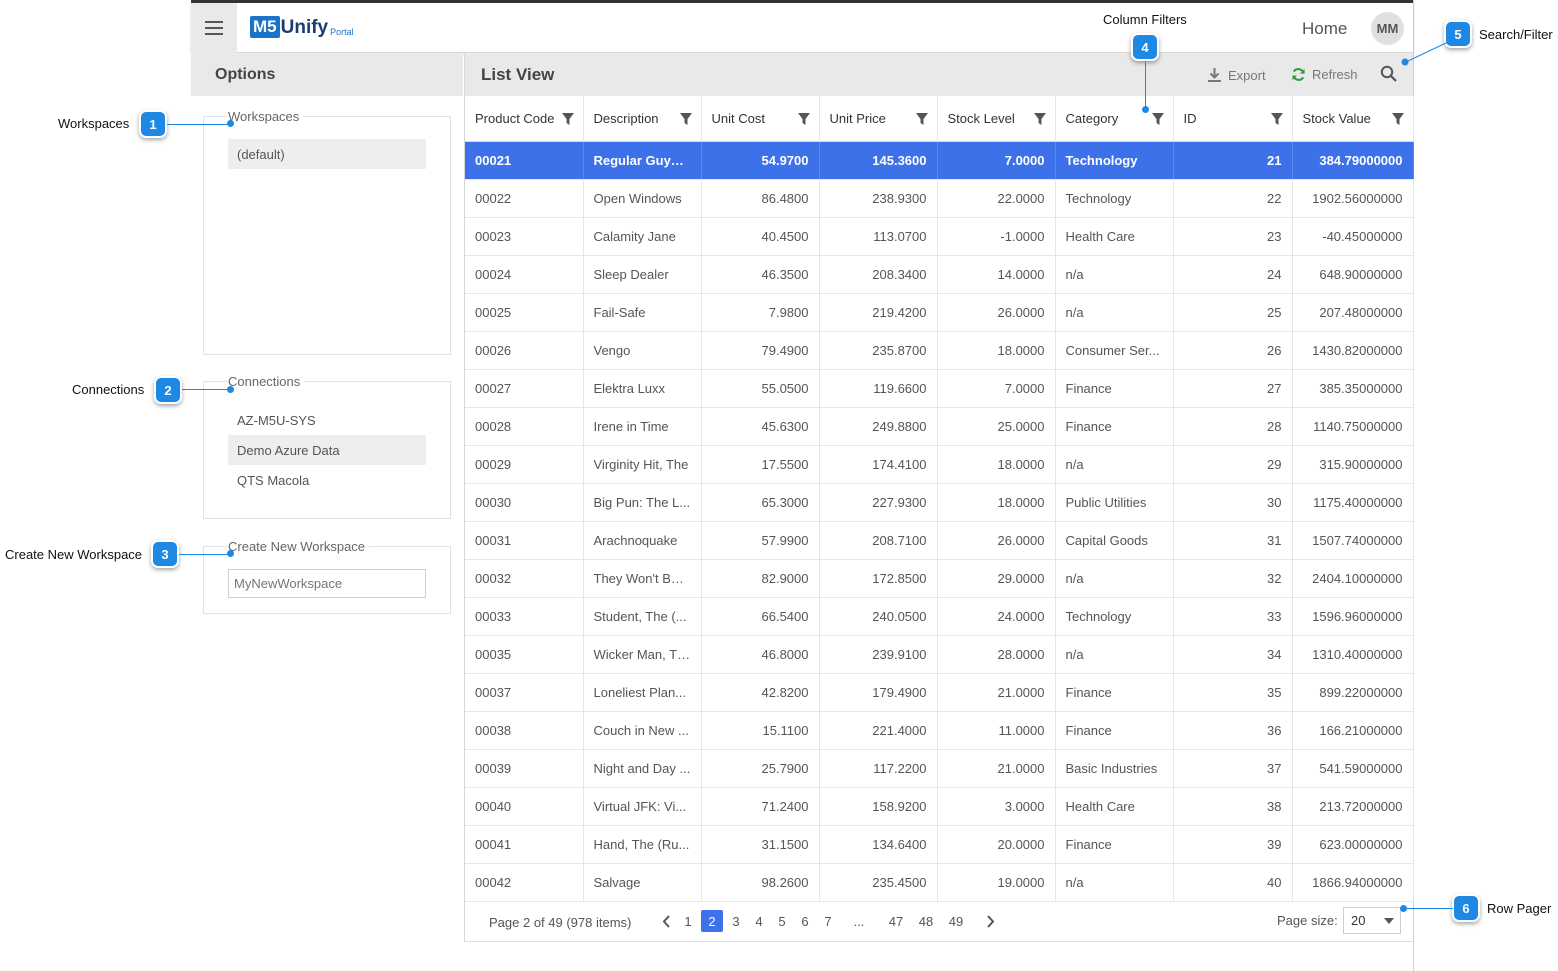 The width and height of the screenshot is (1558, 971). Describe the element at coordinates (1233, 616) in the screenshot. I see `table-cell: 33` at that location.